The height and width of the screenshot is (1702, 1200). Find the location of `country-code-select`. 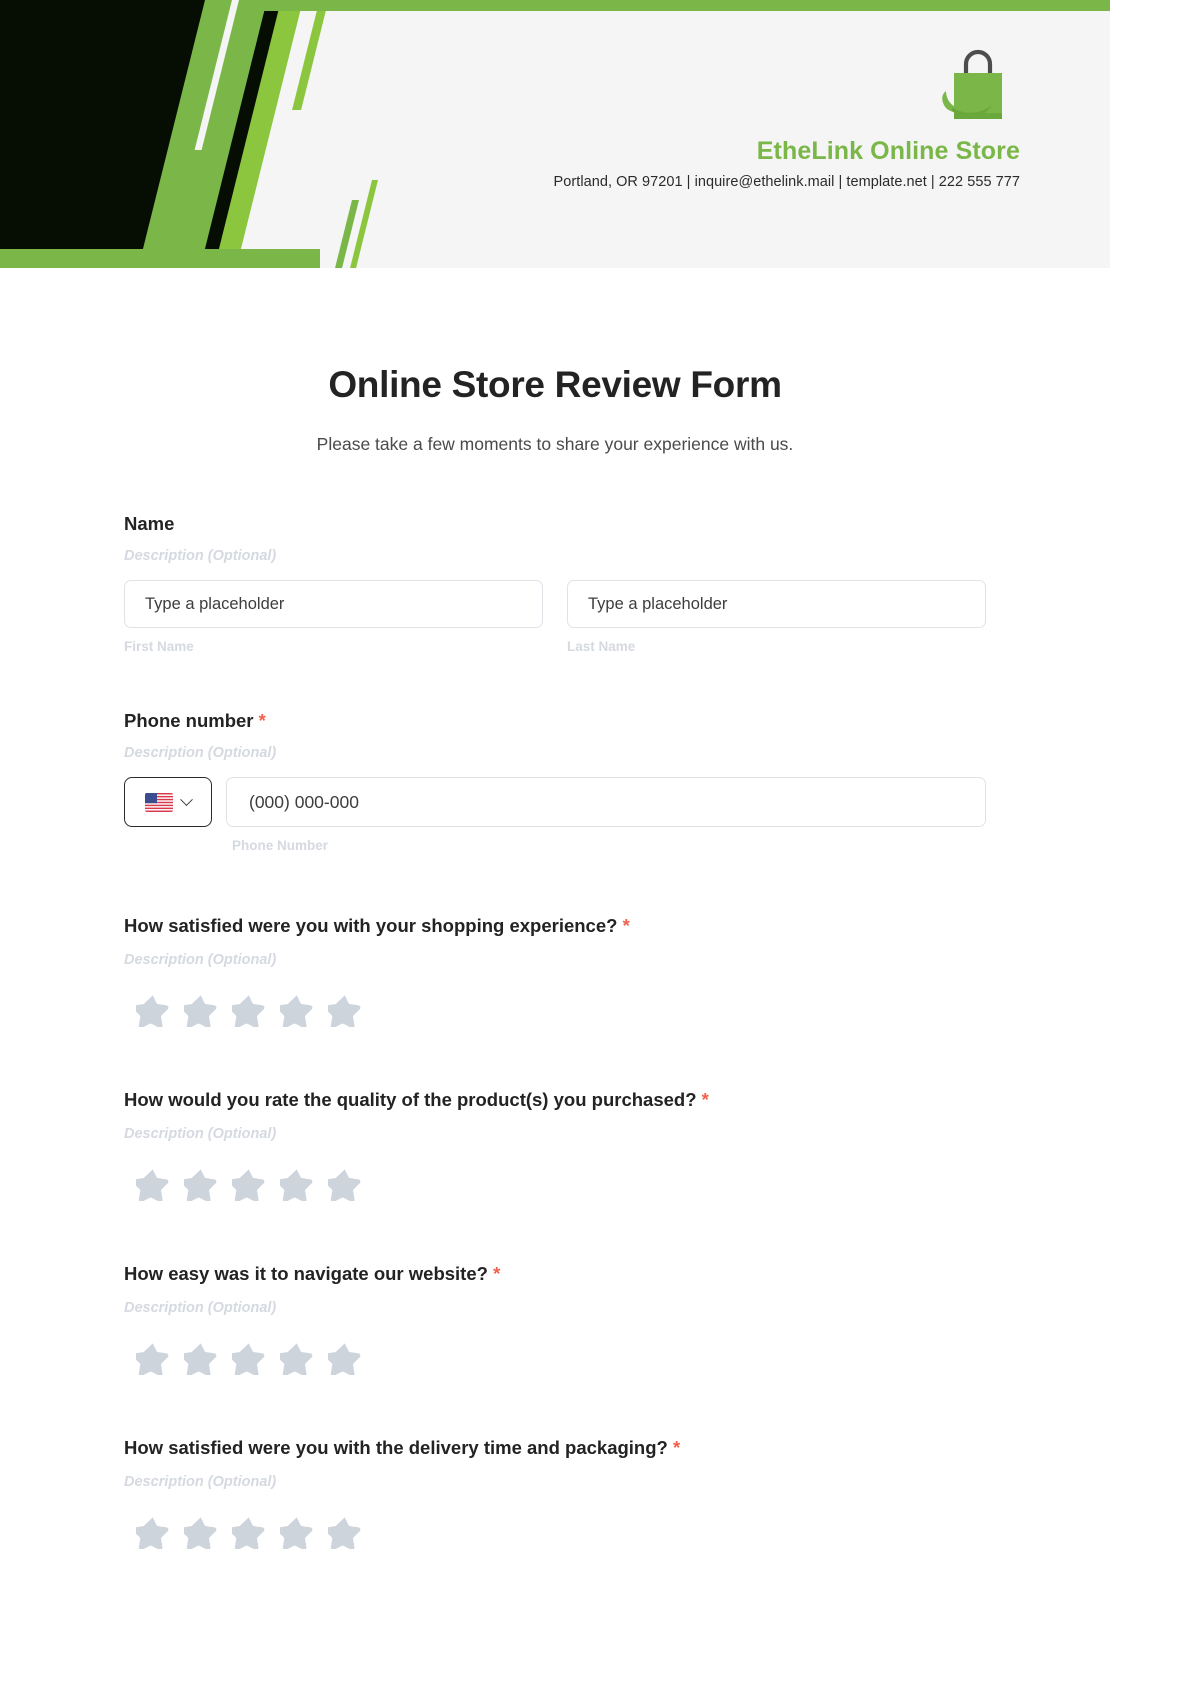

country-code-select is located at coordinates (168, 802).